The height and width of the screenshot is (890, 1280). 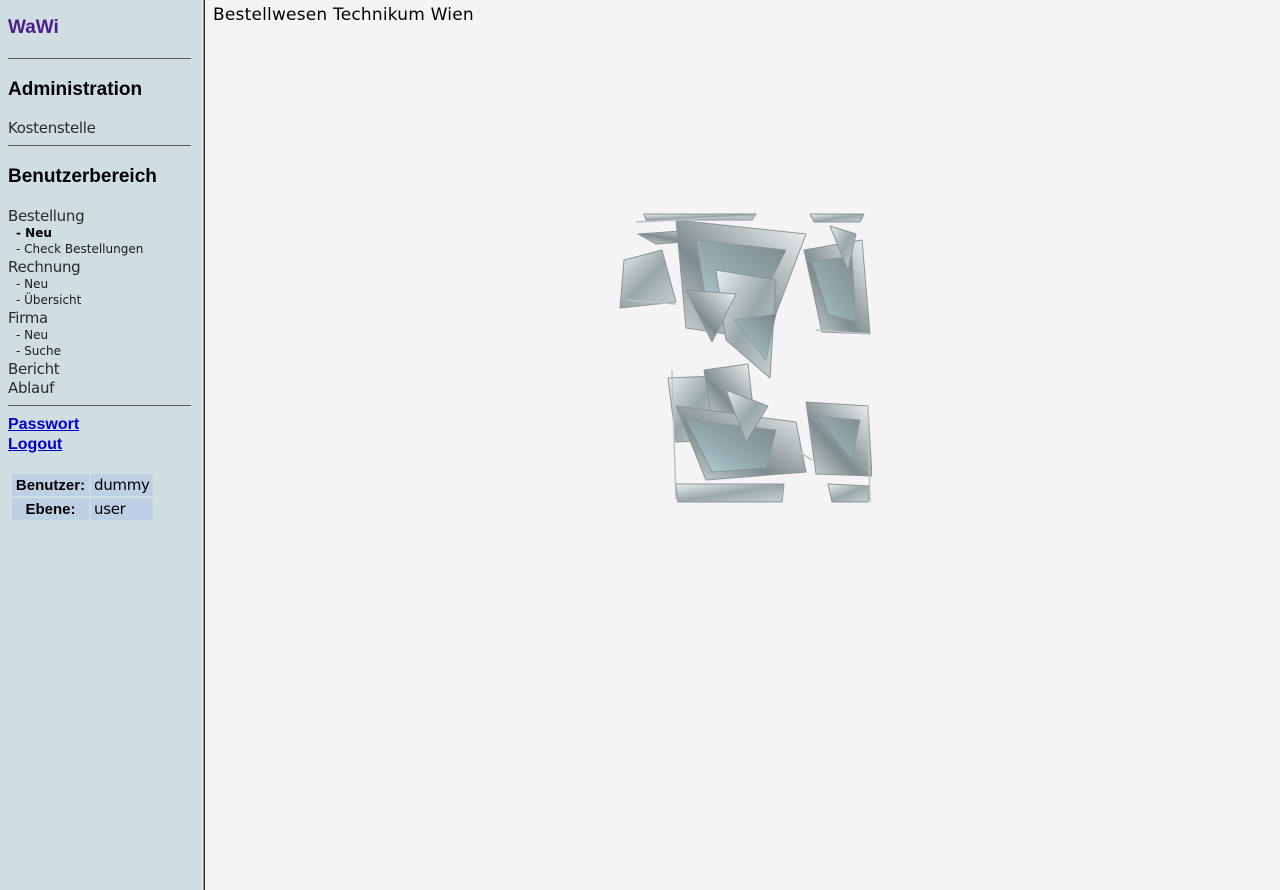 I want to click on user-info-row: Benutzer: dummy, so click(x=82, y=485).